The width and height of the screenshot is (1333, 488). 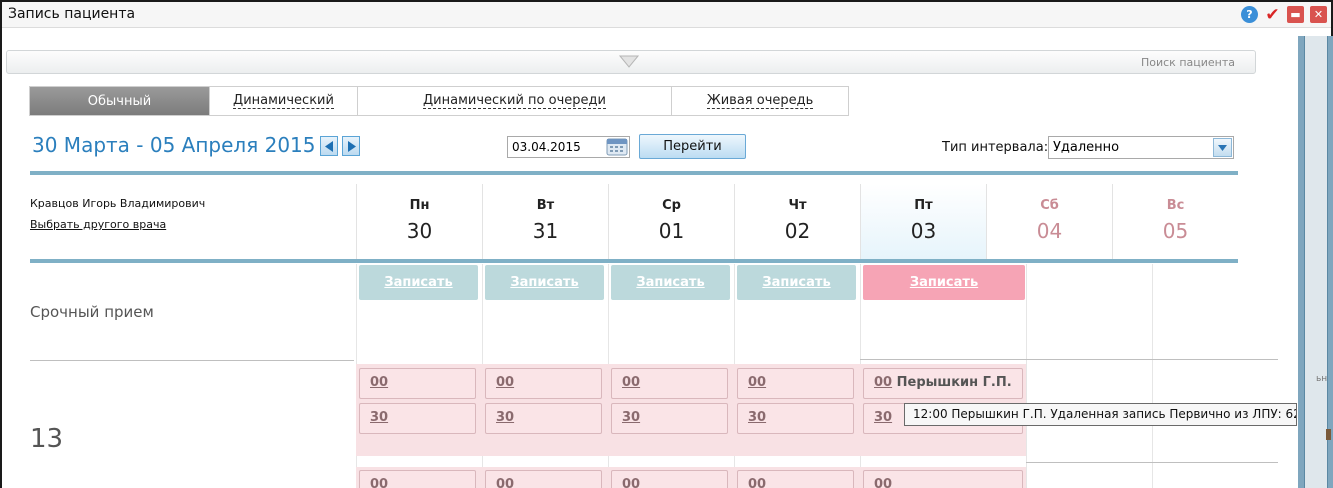 I want to click on collapse-bar: Поиск пациента, so click(x=631, y=62).